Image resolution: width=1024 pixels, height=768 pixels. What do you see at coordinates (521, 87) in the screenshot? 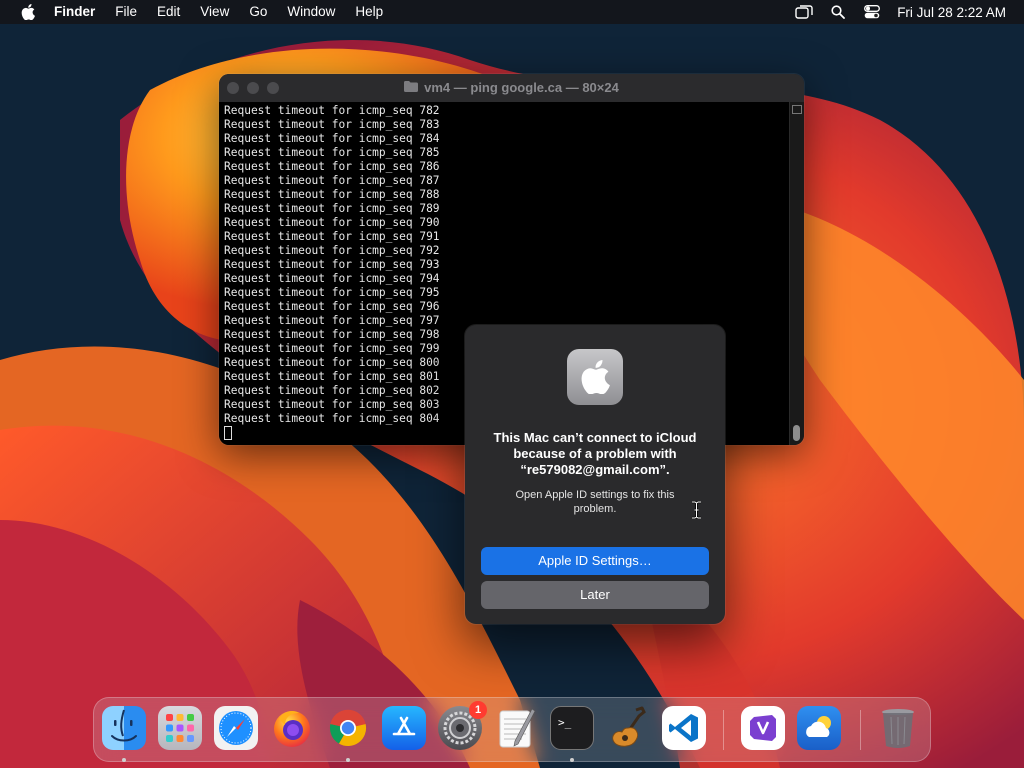
I see `terminal-title: vm4 — ping google.ca — 80×24` at bounding box center [521, 87].